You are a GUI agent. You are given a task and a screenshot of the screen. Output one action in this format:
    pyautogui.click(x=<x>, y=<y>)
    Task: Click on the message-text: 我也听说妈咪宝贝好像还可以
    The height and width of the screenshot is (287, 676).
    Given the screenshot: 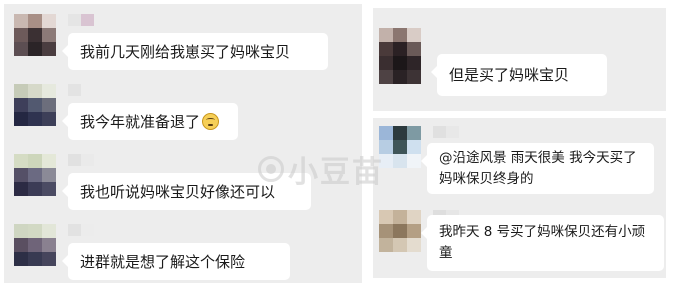 What is the action you would take?
    pyautogui.click(x=178, y=191)
    